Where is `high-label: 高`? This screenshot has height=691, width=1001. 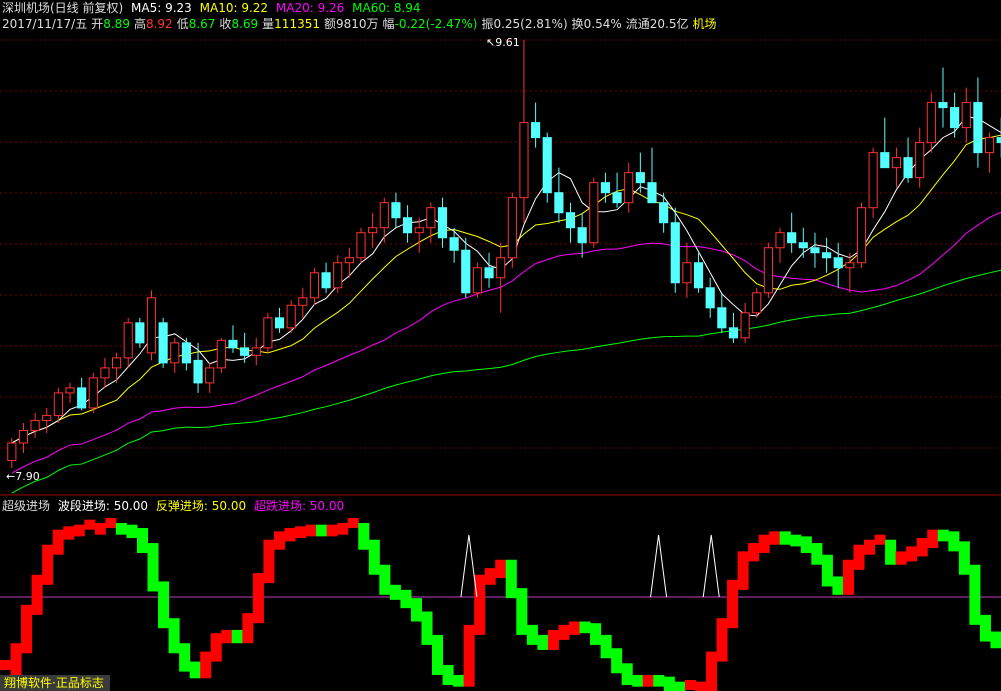 high-label: 高 is located at coordinates (139, 24).